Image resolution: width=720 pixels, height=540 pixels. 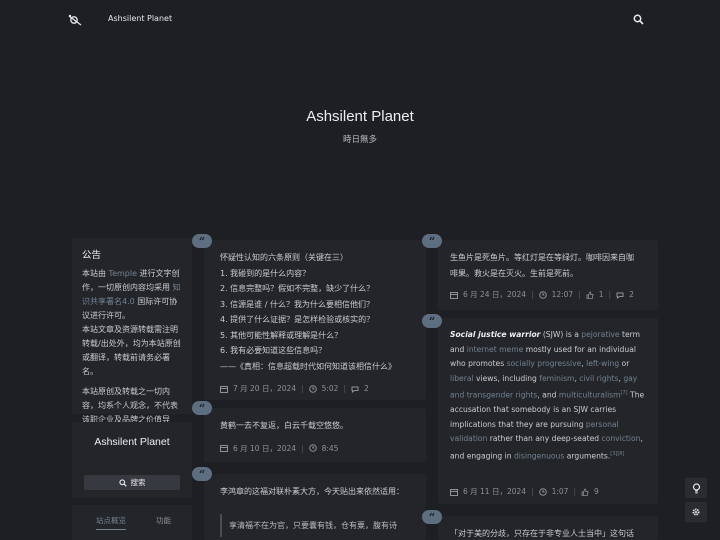 What do you see at coordinates (330, 388) in the screenshot?
I see `post-time: 5:02` at bounding box center [330, 388].